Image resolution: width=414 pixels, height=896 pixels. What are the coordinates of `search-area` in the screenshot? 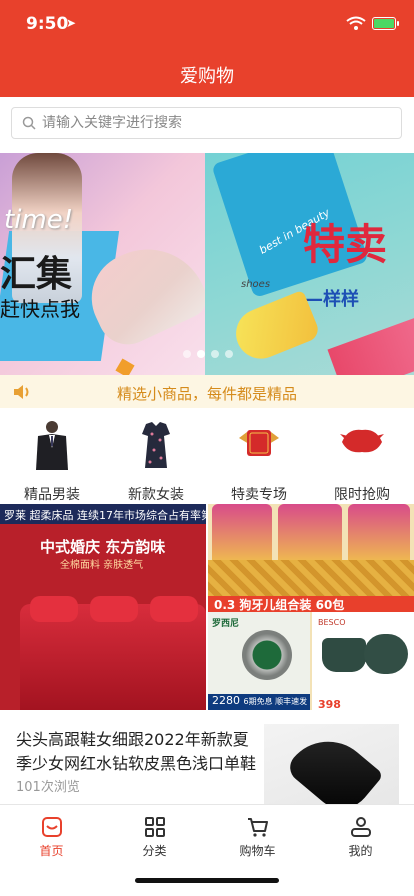 It's located at (207, 125).